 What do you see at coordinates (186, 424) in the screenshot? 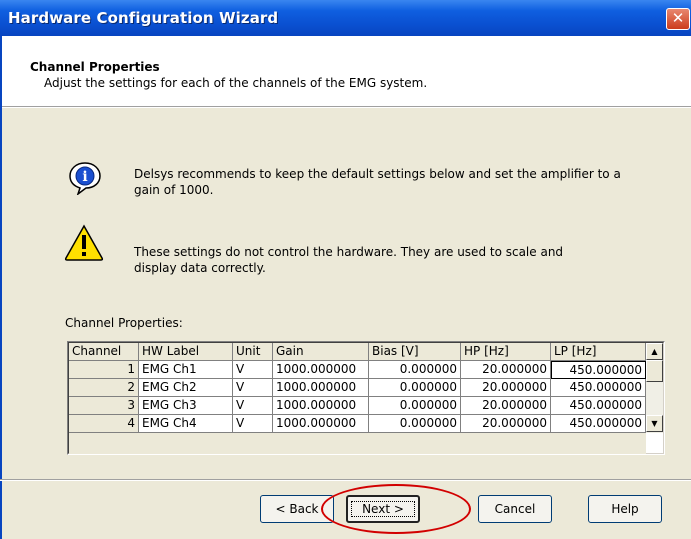
I see `hw-label-cell: EMG Ch4` at bounding box center [186, 424].